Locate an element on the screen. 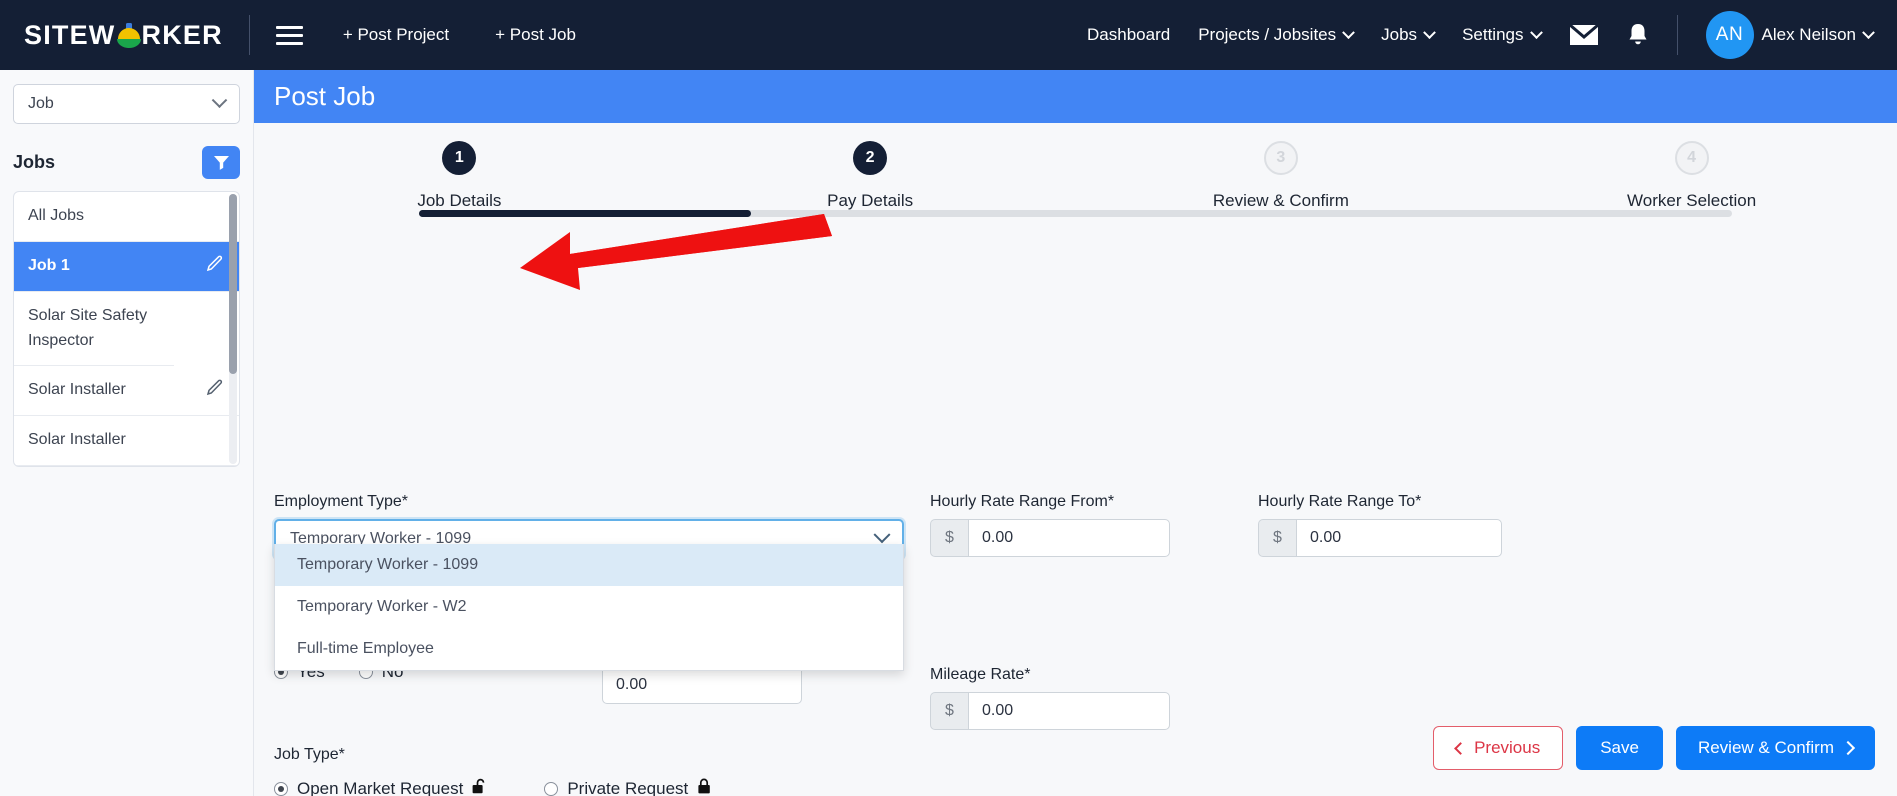 This screenshot has height=796, width=1897. nav-item-dashboard: Dashboard is located at coordinates (1128, 35).